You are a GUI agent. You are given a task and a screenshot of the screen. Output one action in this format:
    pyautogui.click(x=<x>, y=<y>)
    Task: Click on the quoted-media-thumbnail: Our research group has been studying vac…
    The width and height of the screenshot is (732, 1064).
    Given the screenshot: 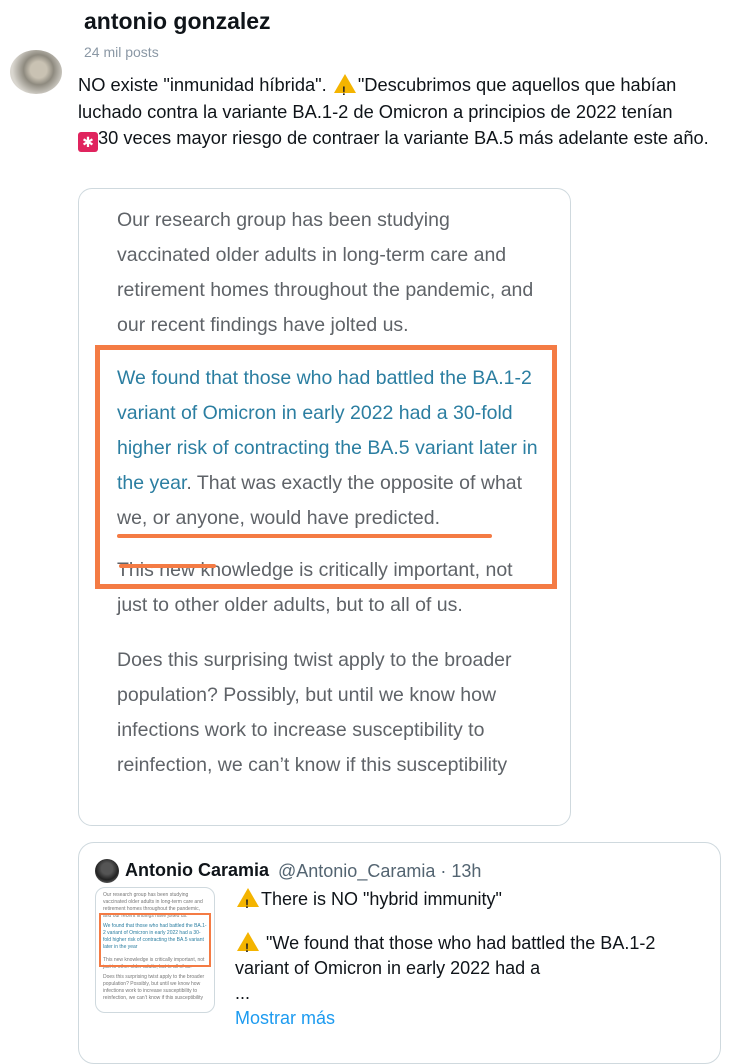 What is the action you would take?
    pyautogui.click(x=155, y=950)
    